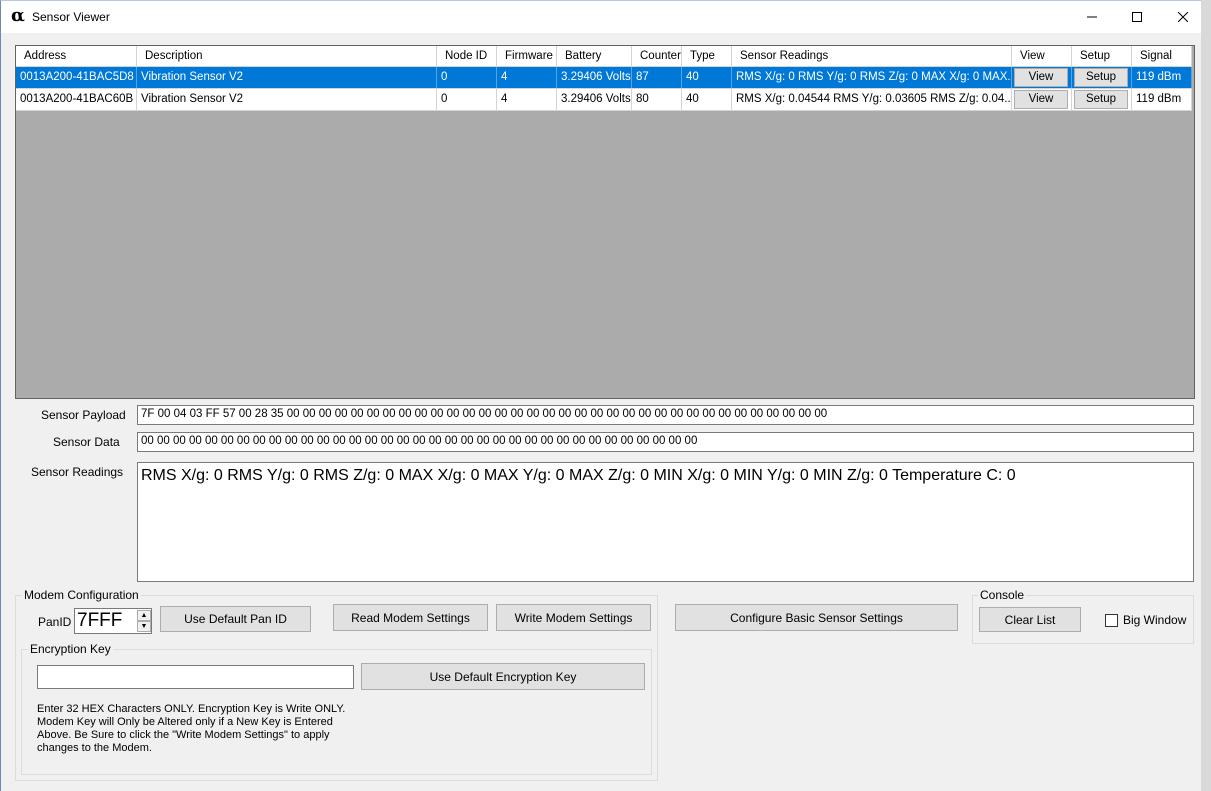 This screenshot has width=1211, height=791. Describe the element at coordinates (1102, 56) in the screenshot. I see `column-header-setup: Setup` at that location.